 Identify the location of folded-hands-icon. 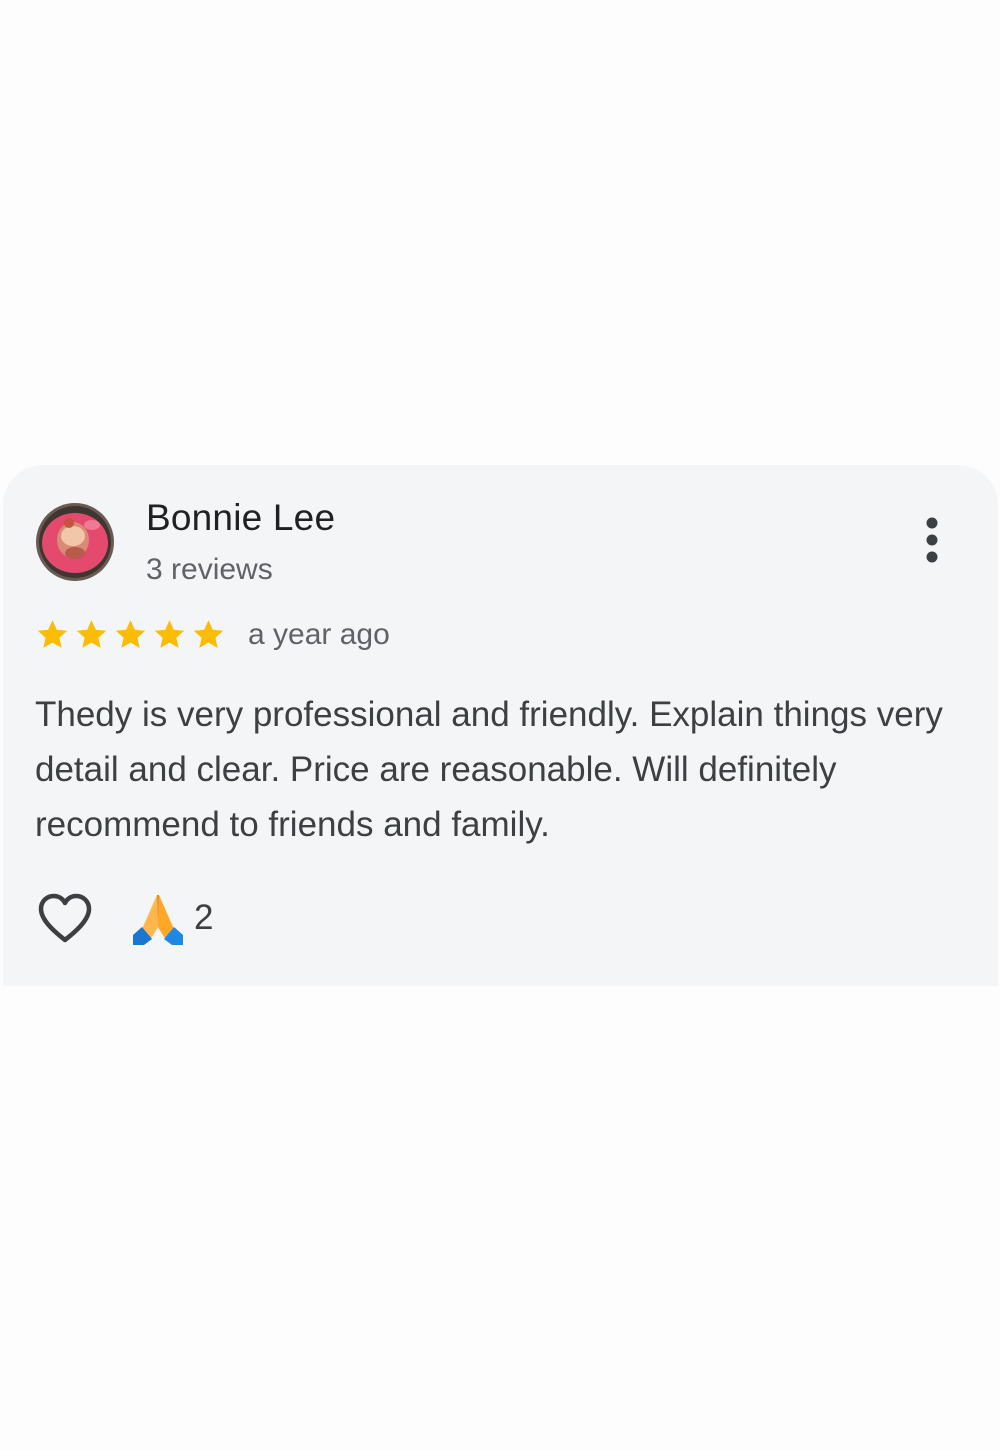
(158, 920).